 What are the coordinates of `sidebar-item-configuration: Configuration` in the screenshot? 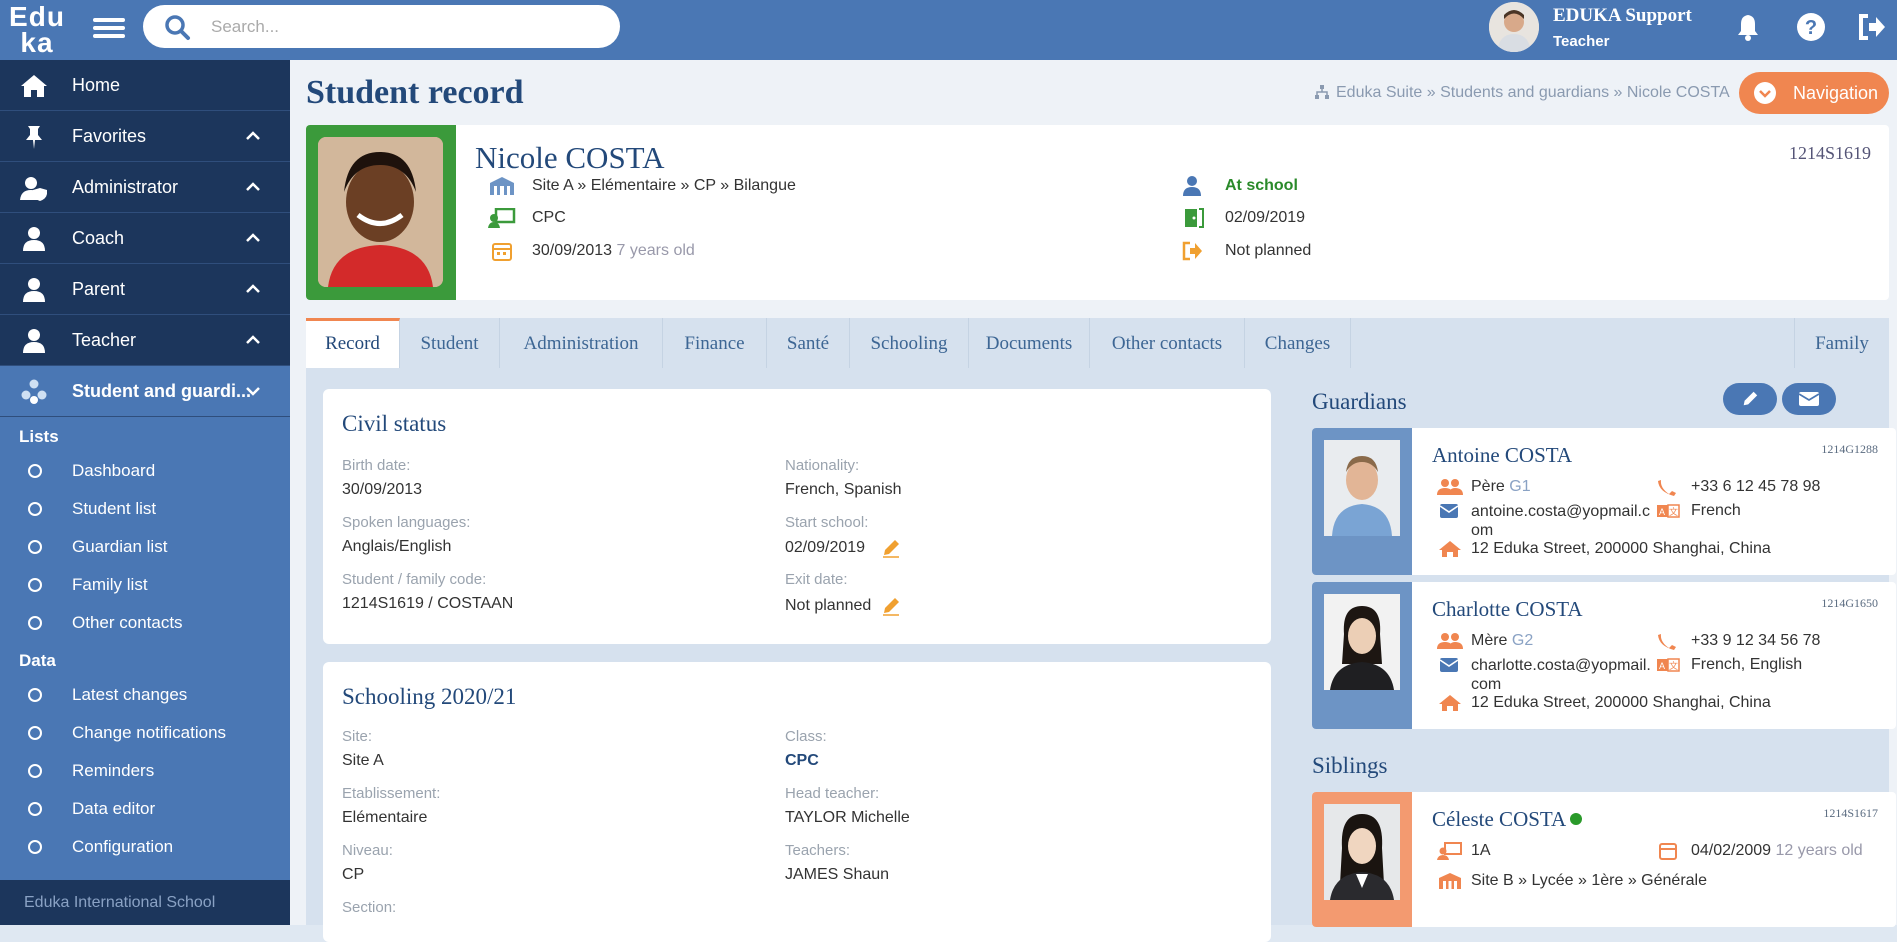 It's located at (145, 846).